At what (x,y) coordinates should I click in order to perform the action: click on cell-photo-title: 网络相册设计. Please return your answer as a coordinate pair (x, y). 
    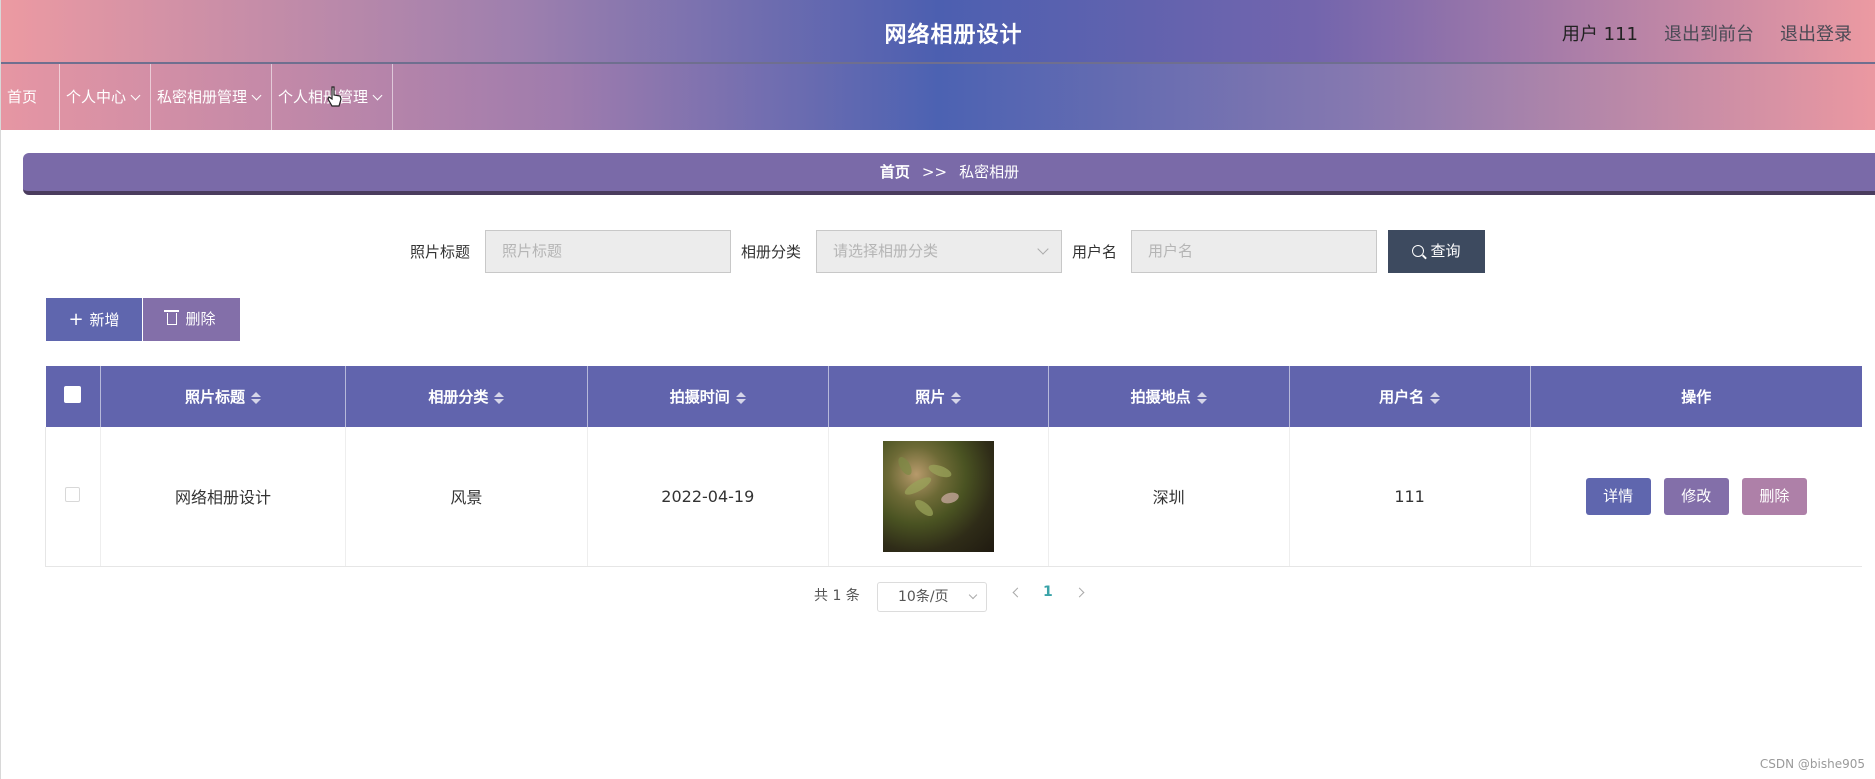
    Looking at the image, I should click on (223, 497).